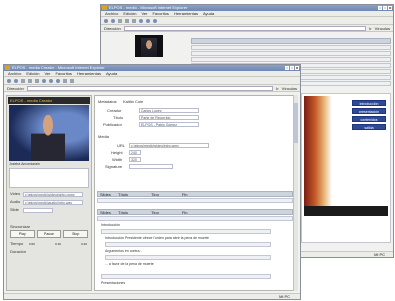 Image resolution: width=395 pixels, height=301 pixels. What do you see at coordinates (295, 193) in the screenshot?
I see `front-scrollbar` at bounding box center [295, 193].